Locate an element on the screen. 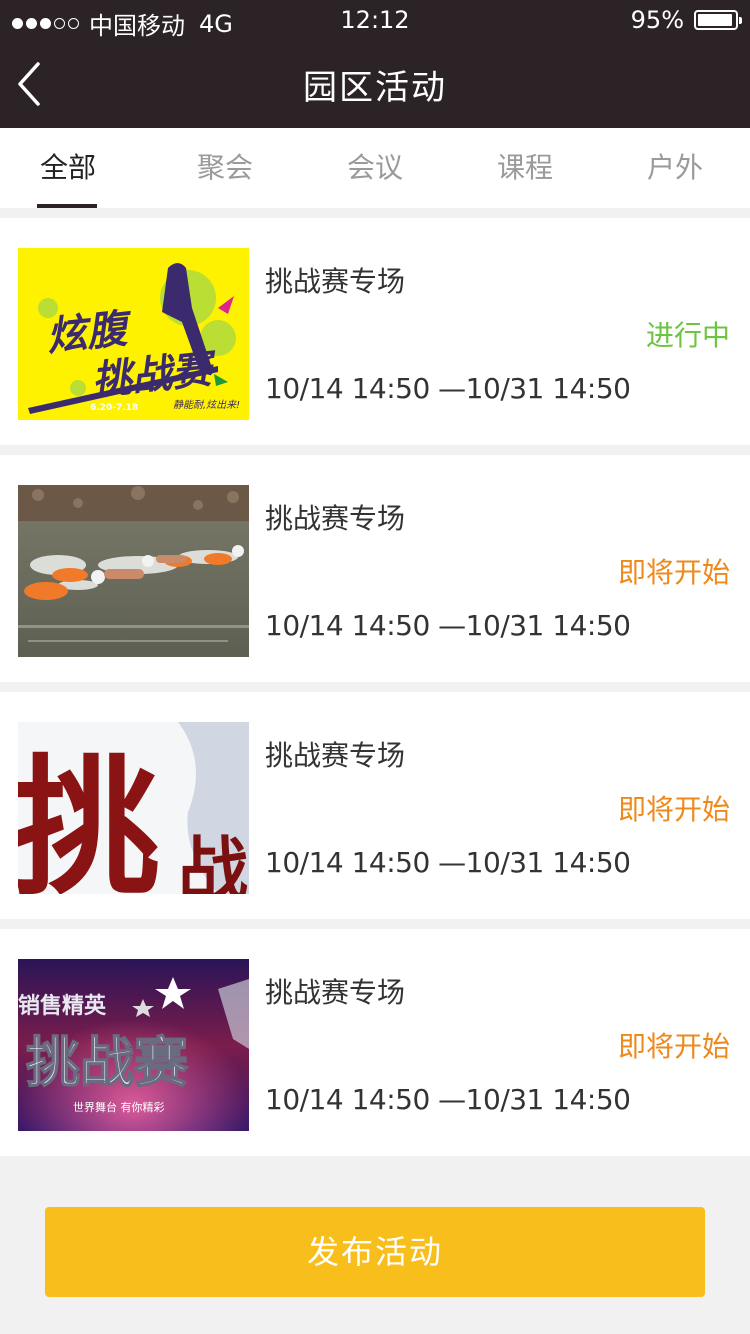  status-bar: 中国移动 4G 12:12 95% is located at coordinates (375, 20).